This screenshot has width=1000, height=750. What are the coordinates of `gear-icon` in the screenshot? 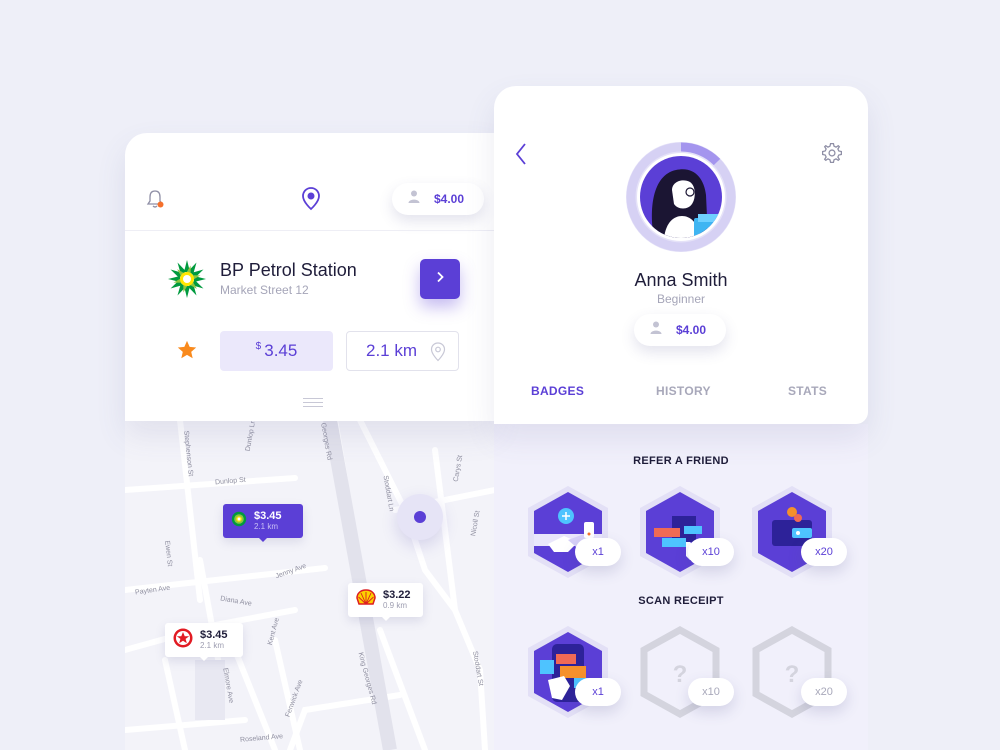 It's located at (832, 153).